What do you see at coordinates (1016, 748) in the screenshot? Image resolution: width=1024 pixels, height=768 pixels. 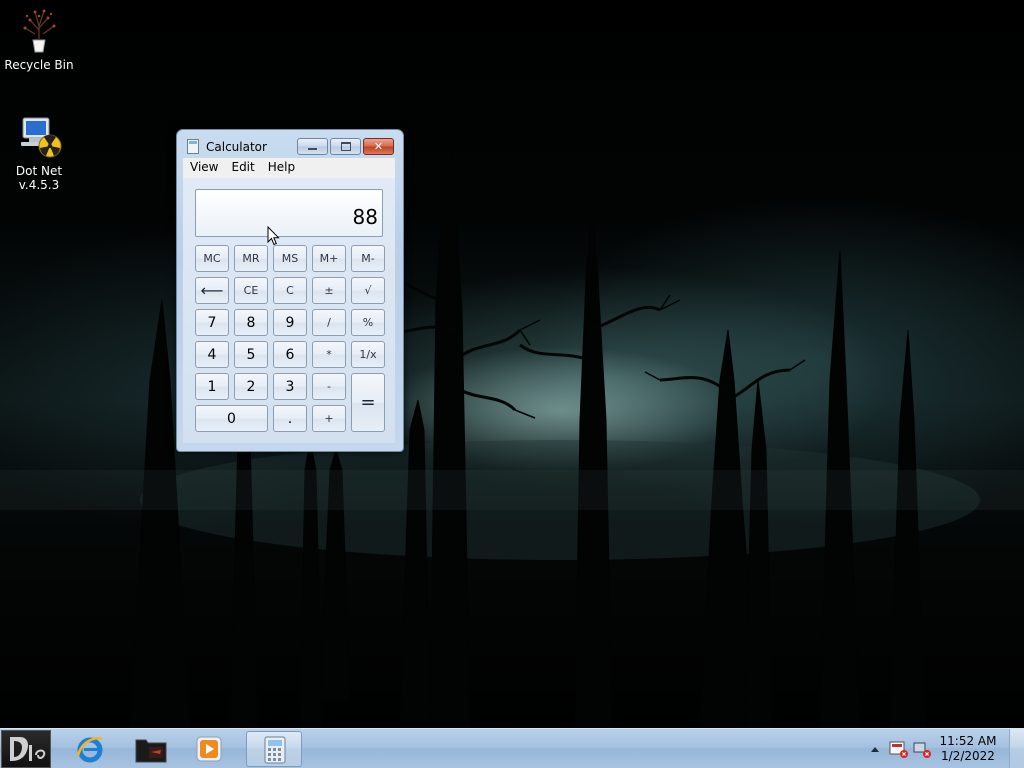 I see `show-desktop-button` at bounding box center [1016, 748].